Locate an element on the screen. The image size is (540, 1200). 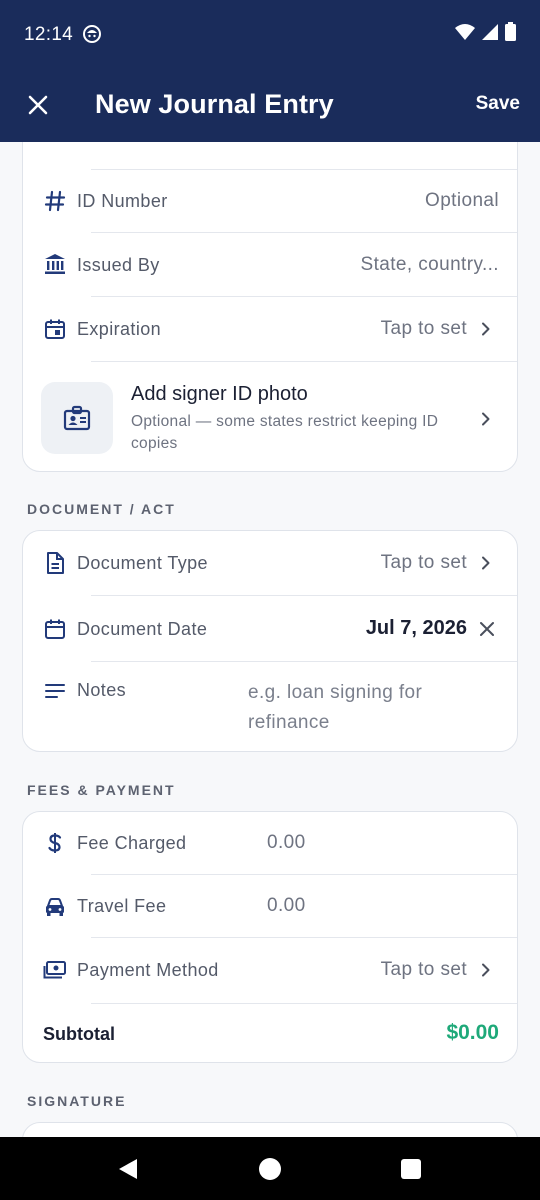
back-triangle-icon is located at coordinates (128, 1169).